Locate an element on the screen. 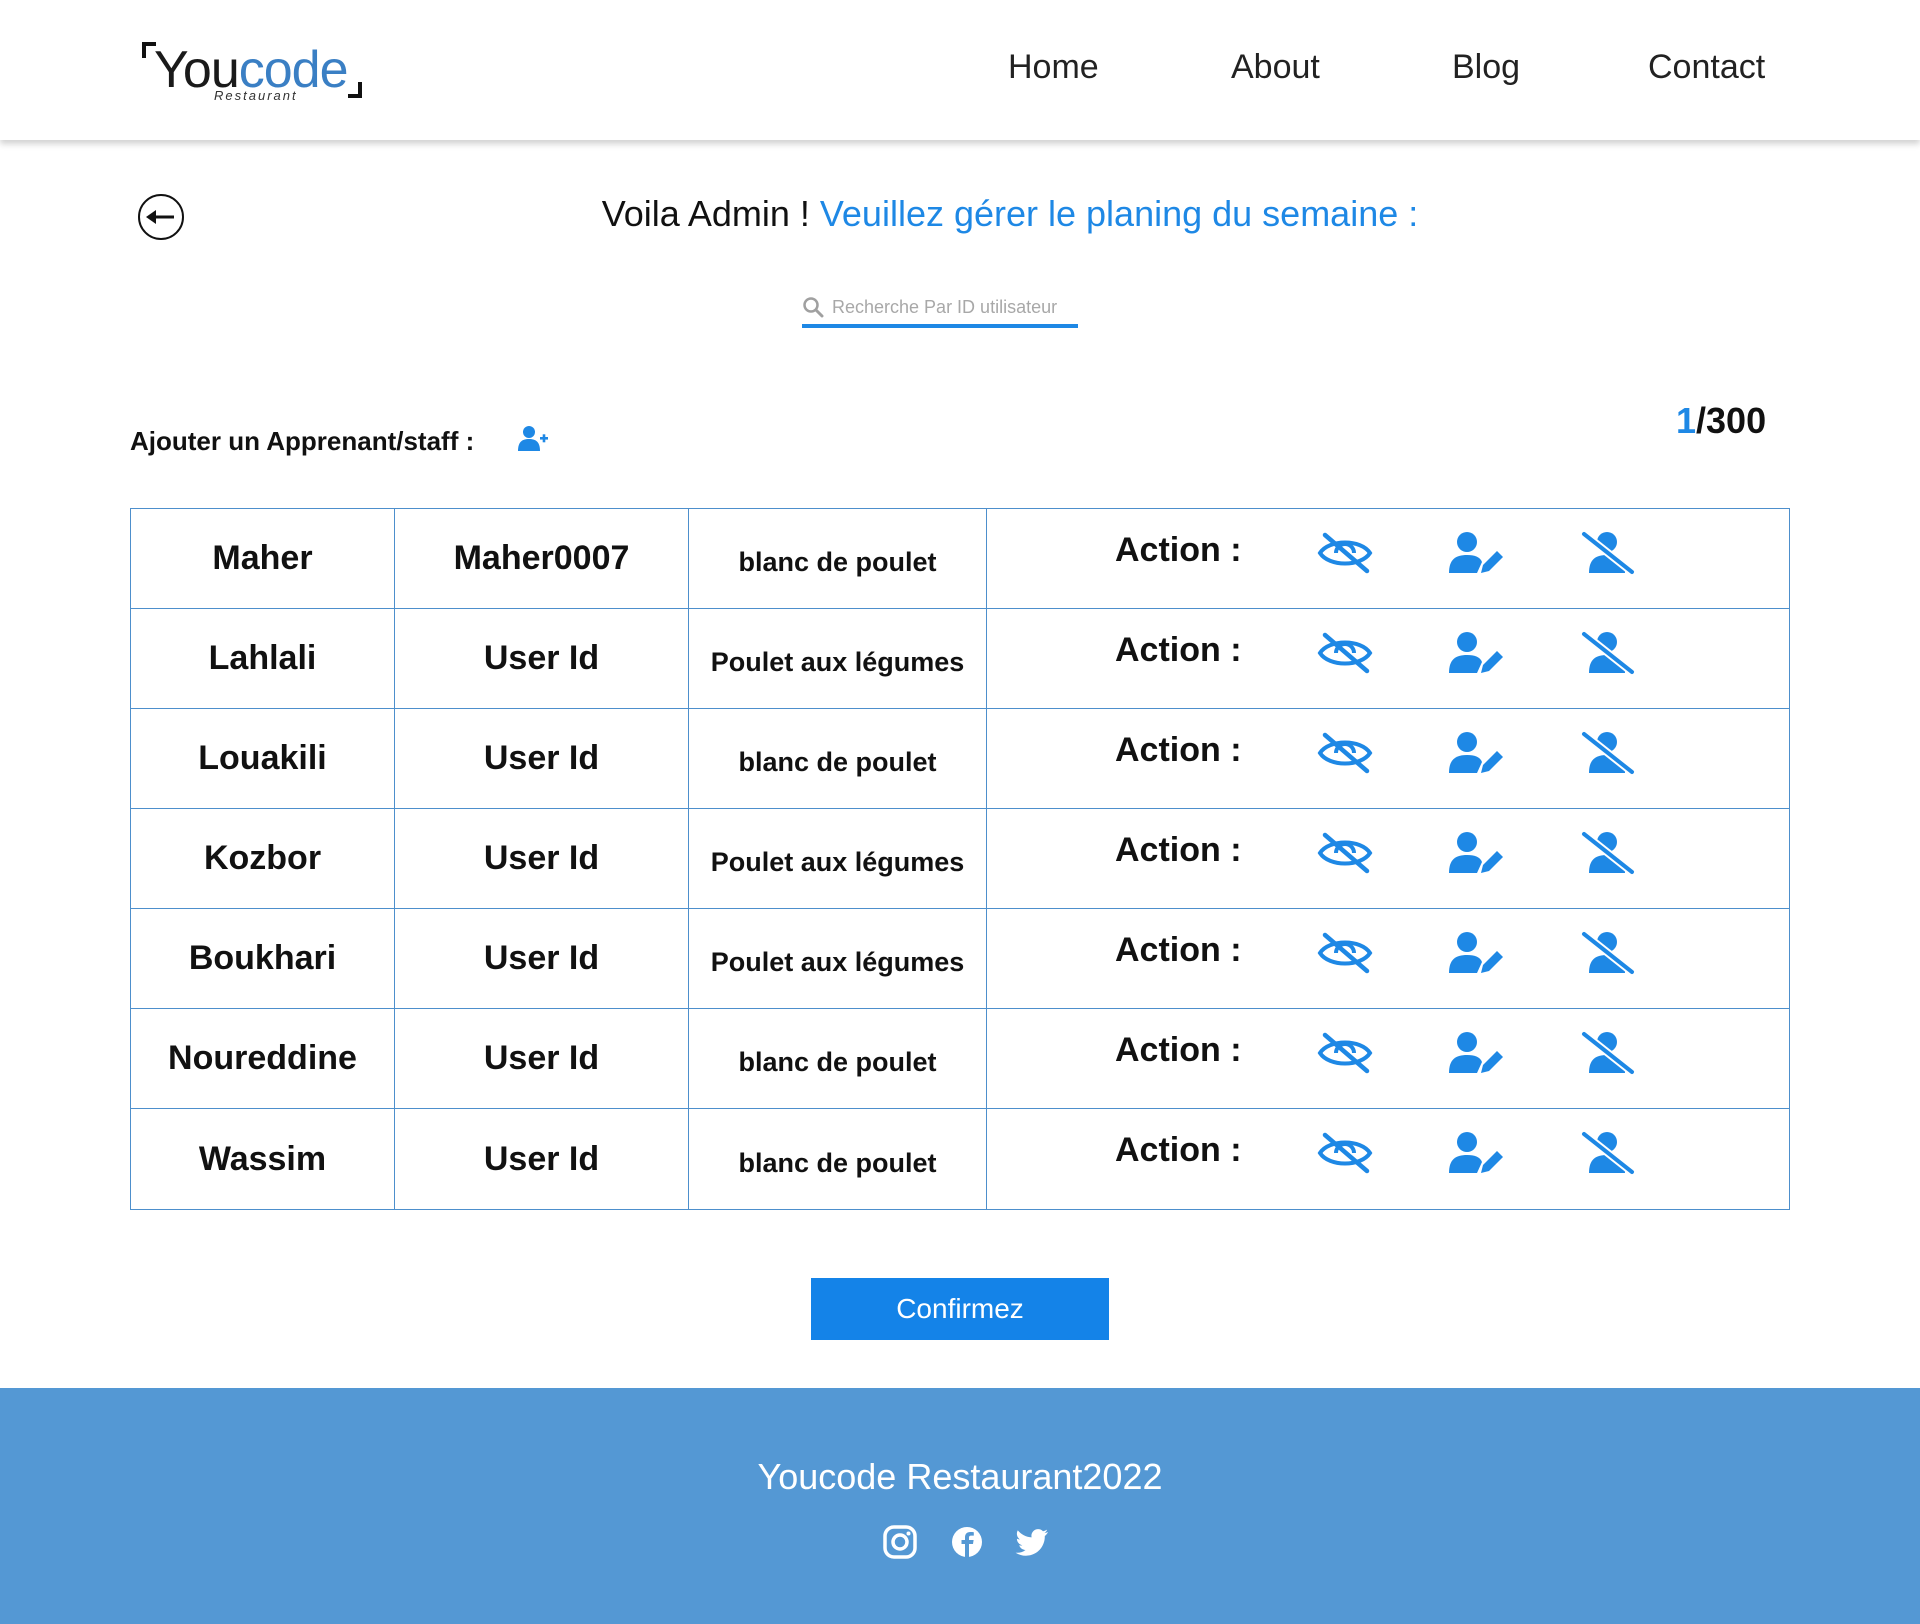 This screenshot has height=1624, width=1920. search-bar is located at coordinates (940, 310).